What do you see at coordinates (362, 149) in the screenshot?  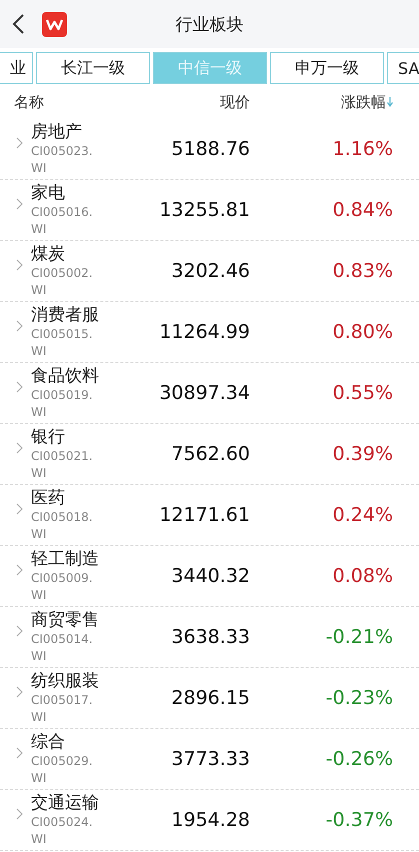 I see `change-percent: 1.16%` at bounding box center [362, 149].